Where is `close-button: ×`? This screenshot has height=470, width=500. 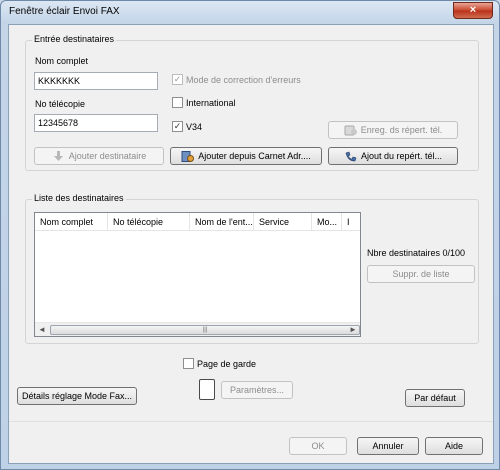 close-button: × is located at coordinates (473, 10).